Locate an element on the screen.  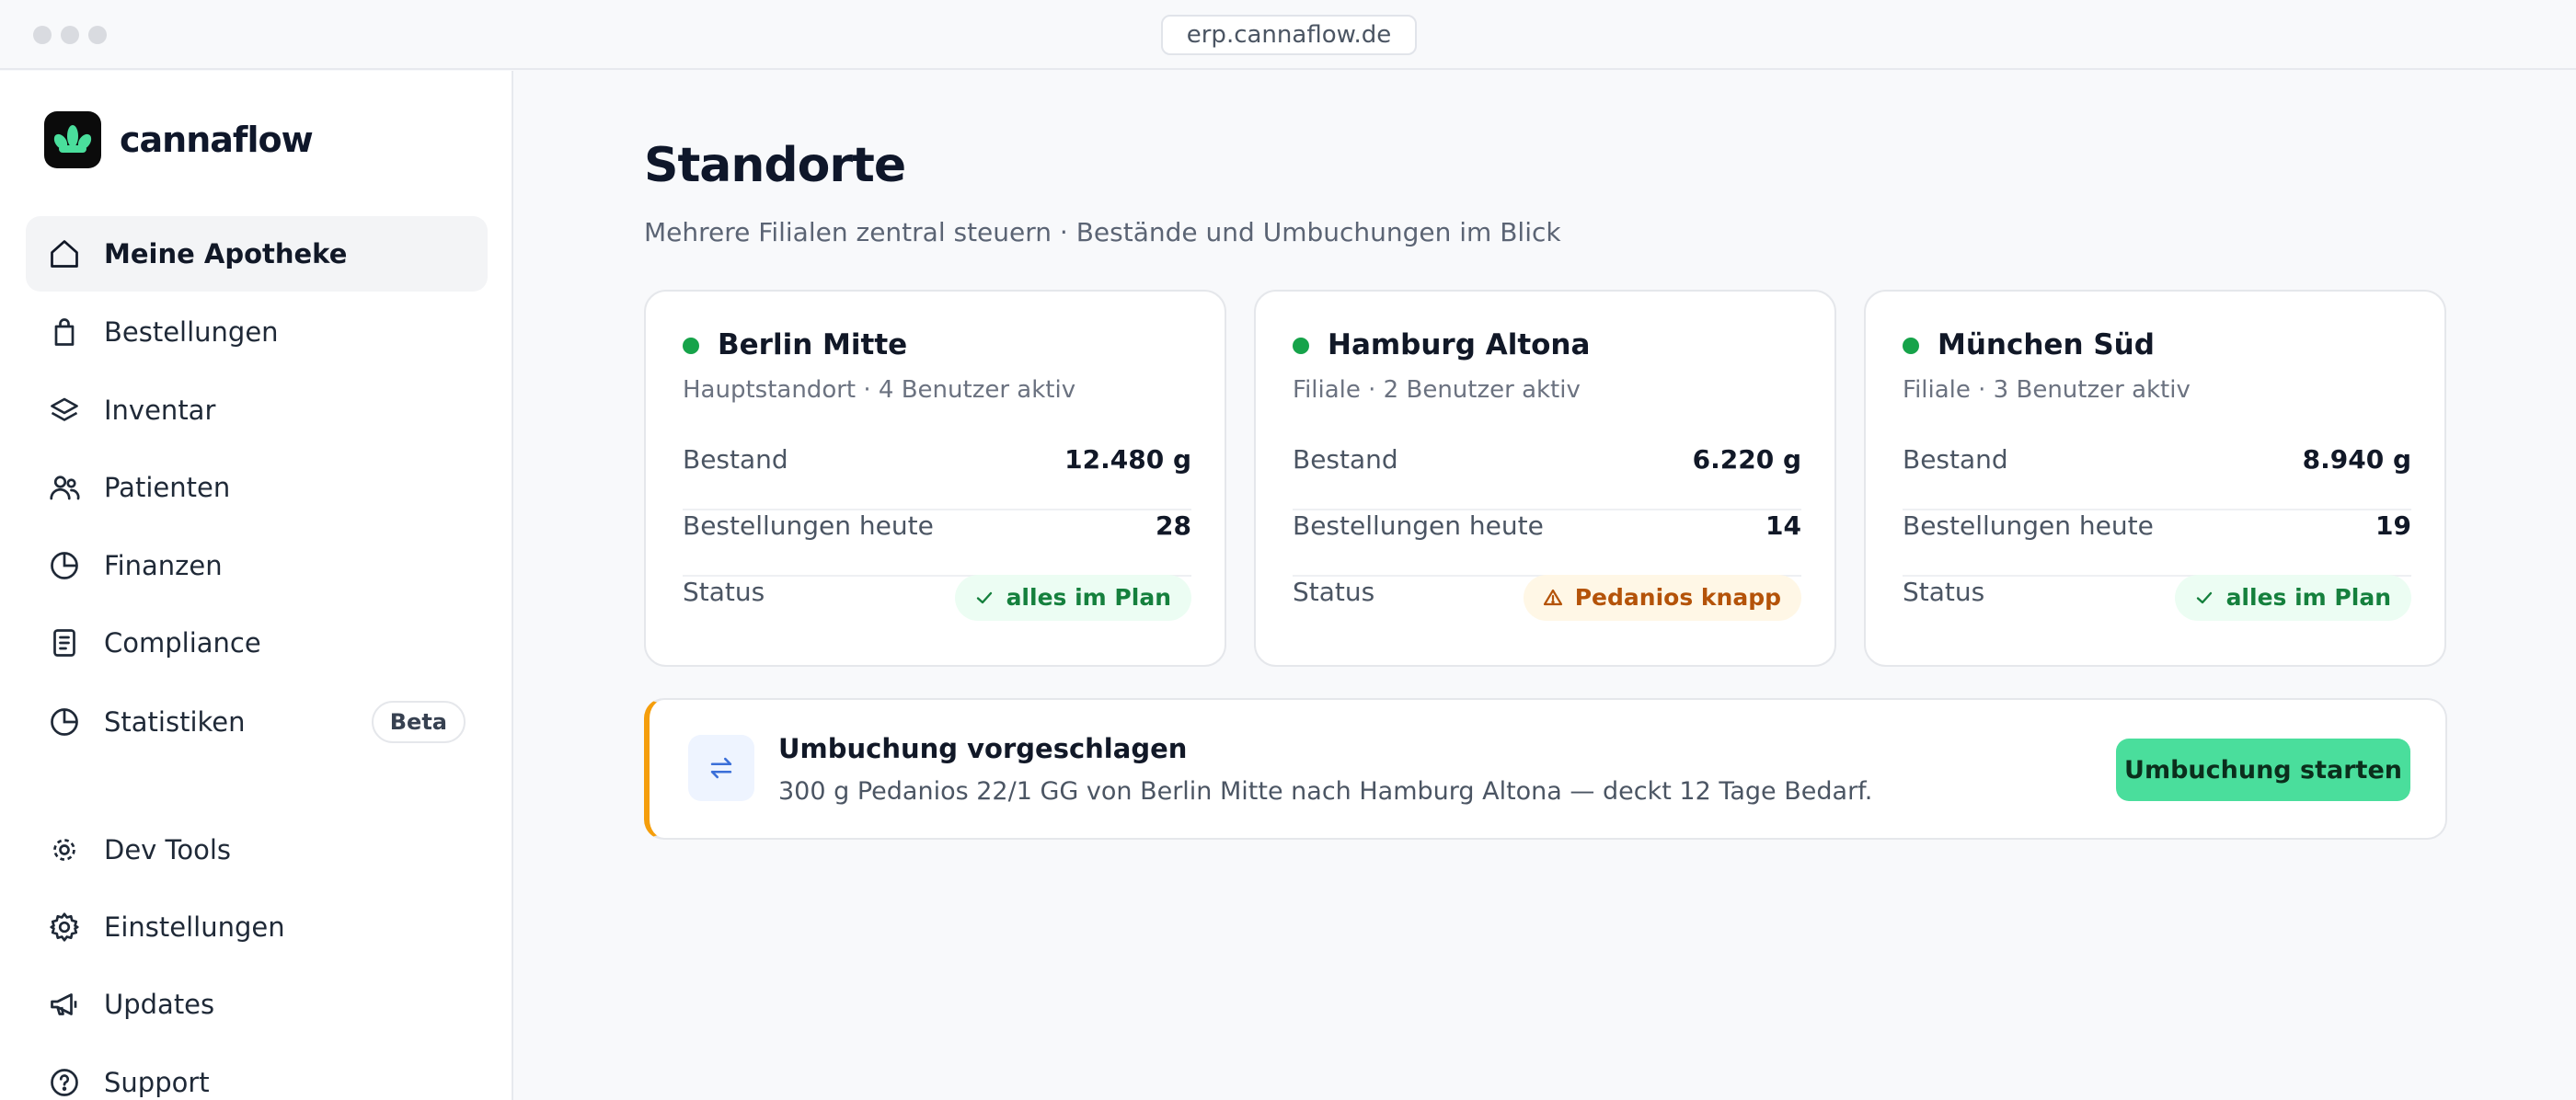
status-row: Status Pedanios knapp is located at coordinates (1547, 609).